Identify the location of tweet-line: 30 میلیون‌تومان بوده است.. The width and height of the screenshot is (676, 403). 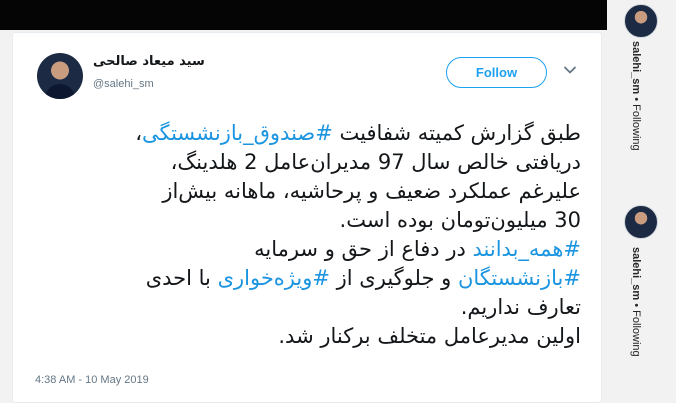
(307, 220).